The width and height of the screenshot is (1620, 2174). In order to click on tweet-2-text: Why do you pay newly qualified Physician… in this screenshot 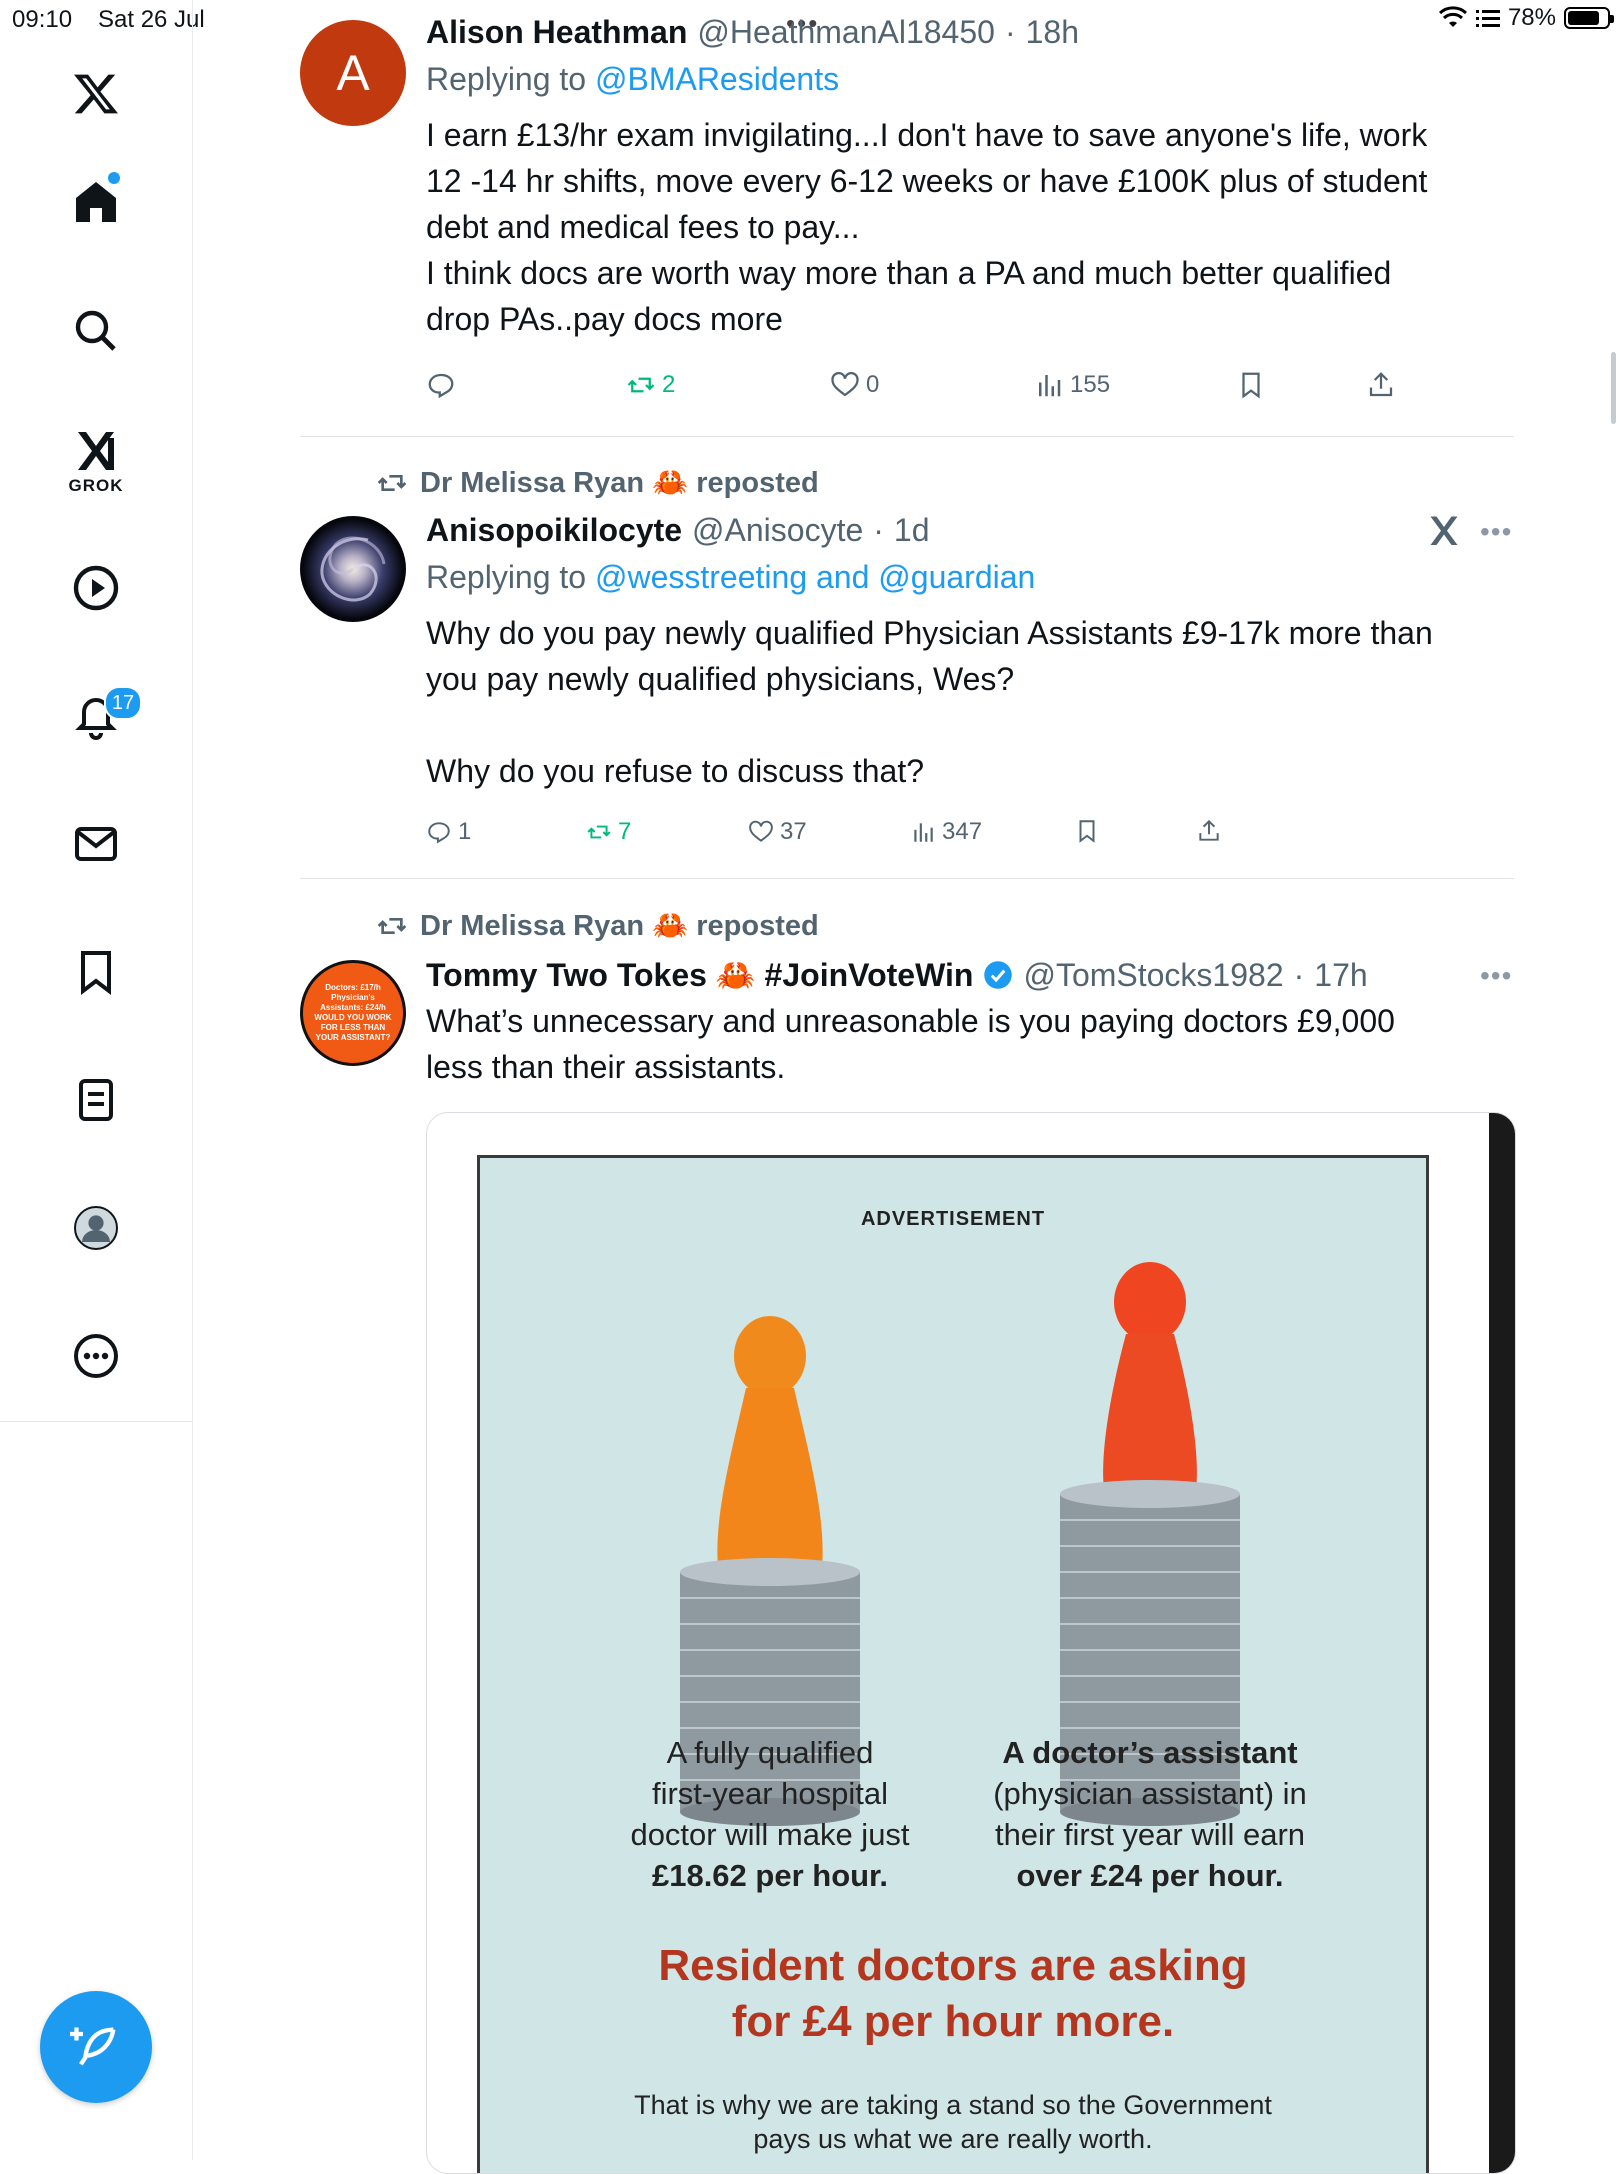, I will do `click(929, 702)`.